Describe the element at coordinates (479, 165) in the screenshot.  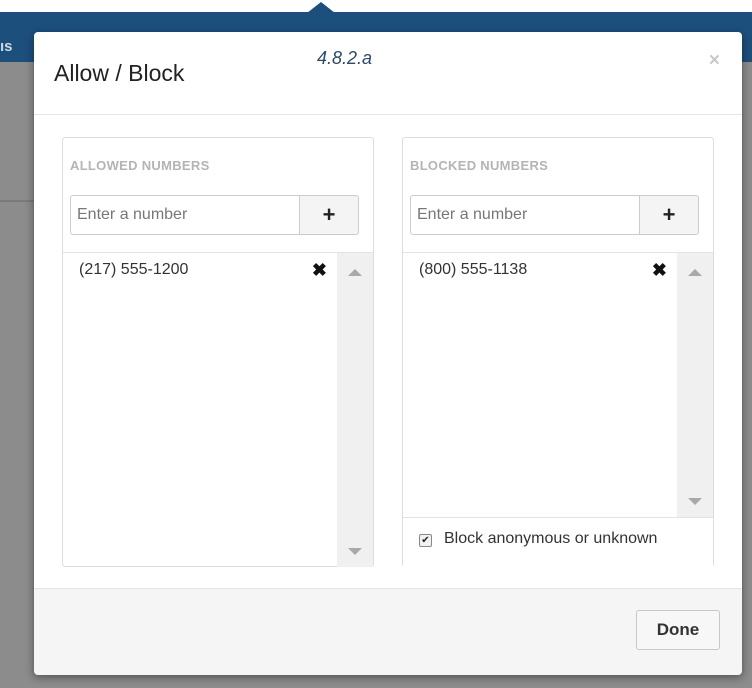
I see `blocked-numbers-header: BLOCKED NUMBERS` at that location.